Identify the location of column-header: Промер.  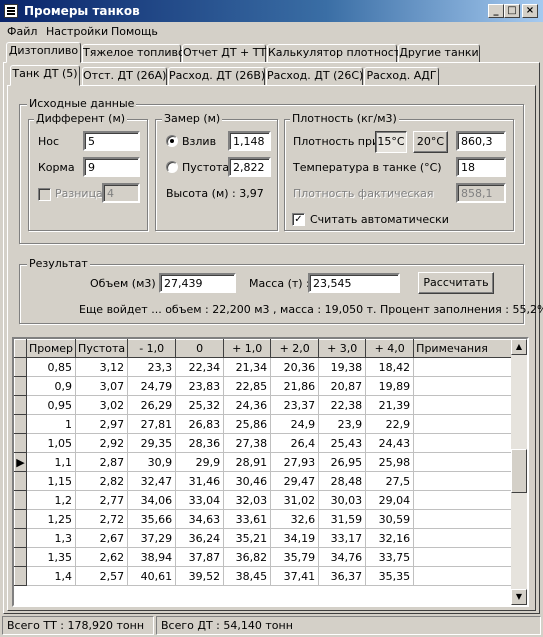
(51, 348).